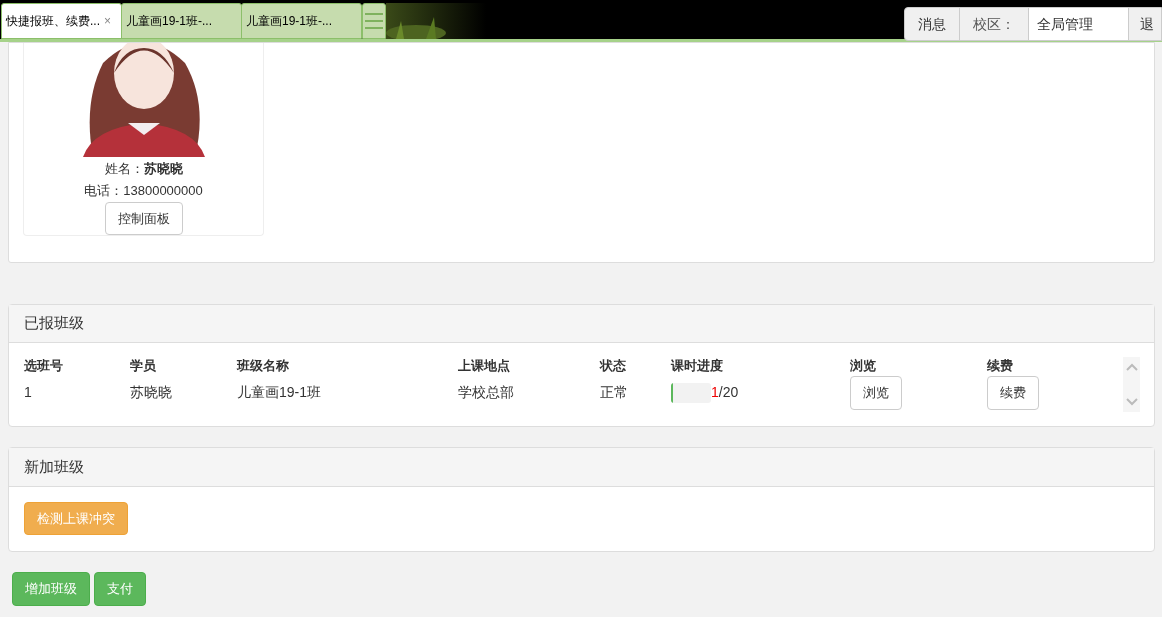 The width and height of the screenshot is (1162, 617). Describe the element at coordinates (613, 365) in the screenshot. I see `column-header: 状态` at that location.